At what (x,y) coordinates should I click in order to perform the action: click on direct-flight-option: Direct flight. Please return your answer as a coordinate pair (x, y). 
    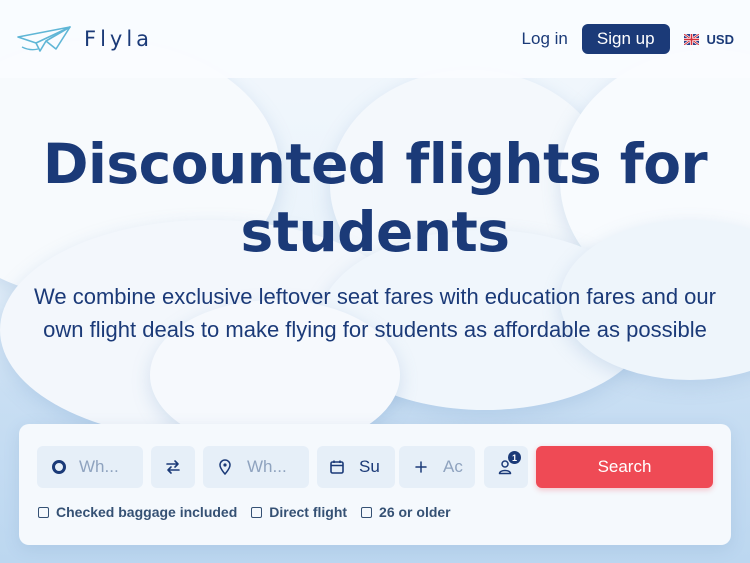
    Looking at the image, I should click on (299, 512).